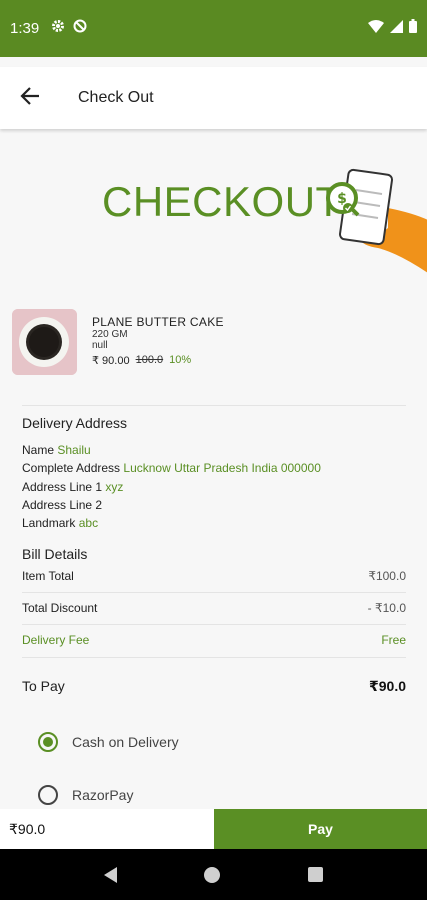 Image resolution: width=427 pixels, height=900 pixels. Describe the element at coordinates (376, 28) in the screenshot. I see `wifi-icon` at that location.